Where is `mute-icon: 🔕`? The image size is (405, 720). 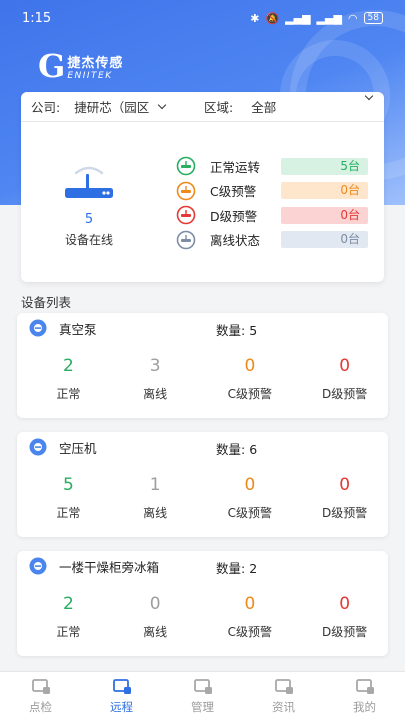
mute-icon: 🔕 is located at coordinates (272, 18).